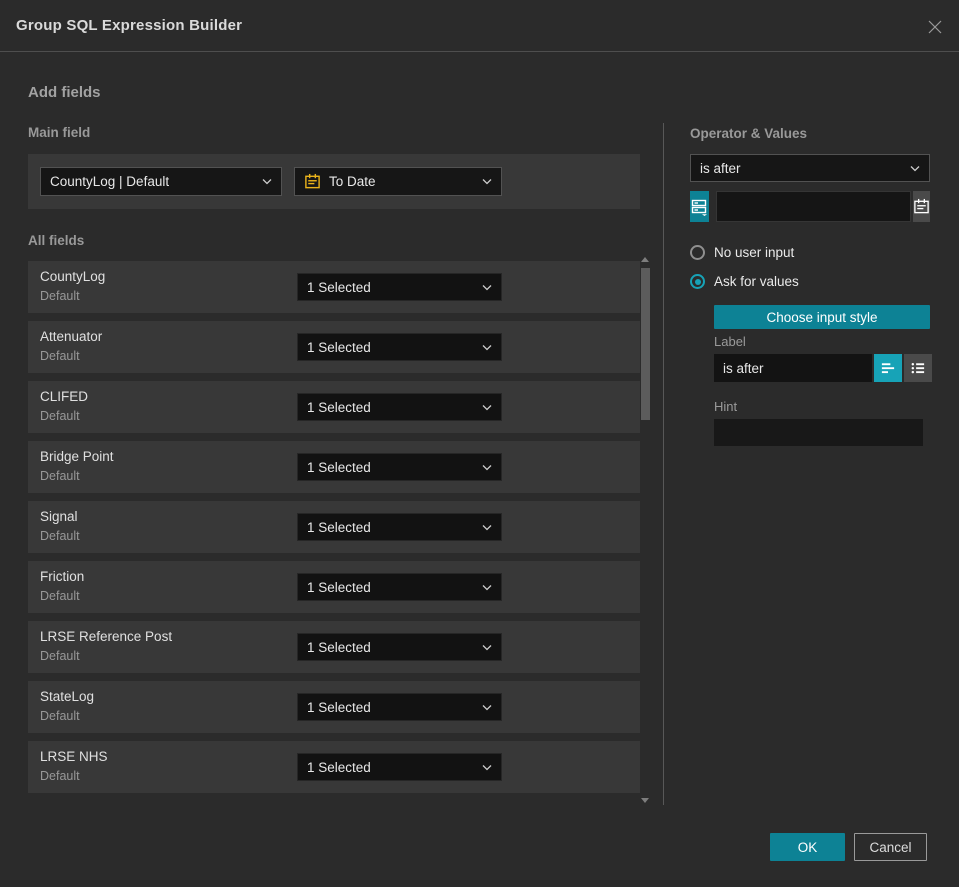 This screenshot has width=959, height=887. What do you see at coordinates (754, 252) in the screenshot?
I see `no-user-input-label: No user input` at bounding box center [754, 252].